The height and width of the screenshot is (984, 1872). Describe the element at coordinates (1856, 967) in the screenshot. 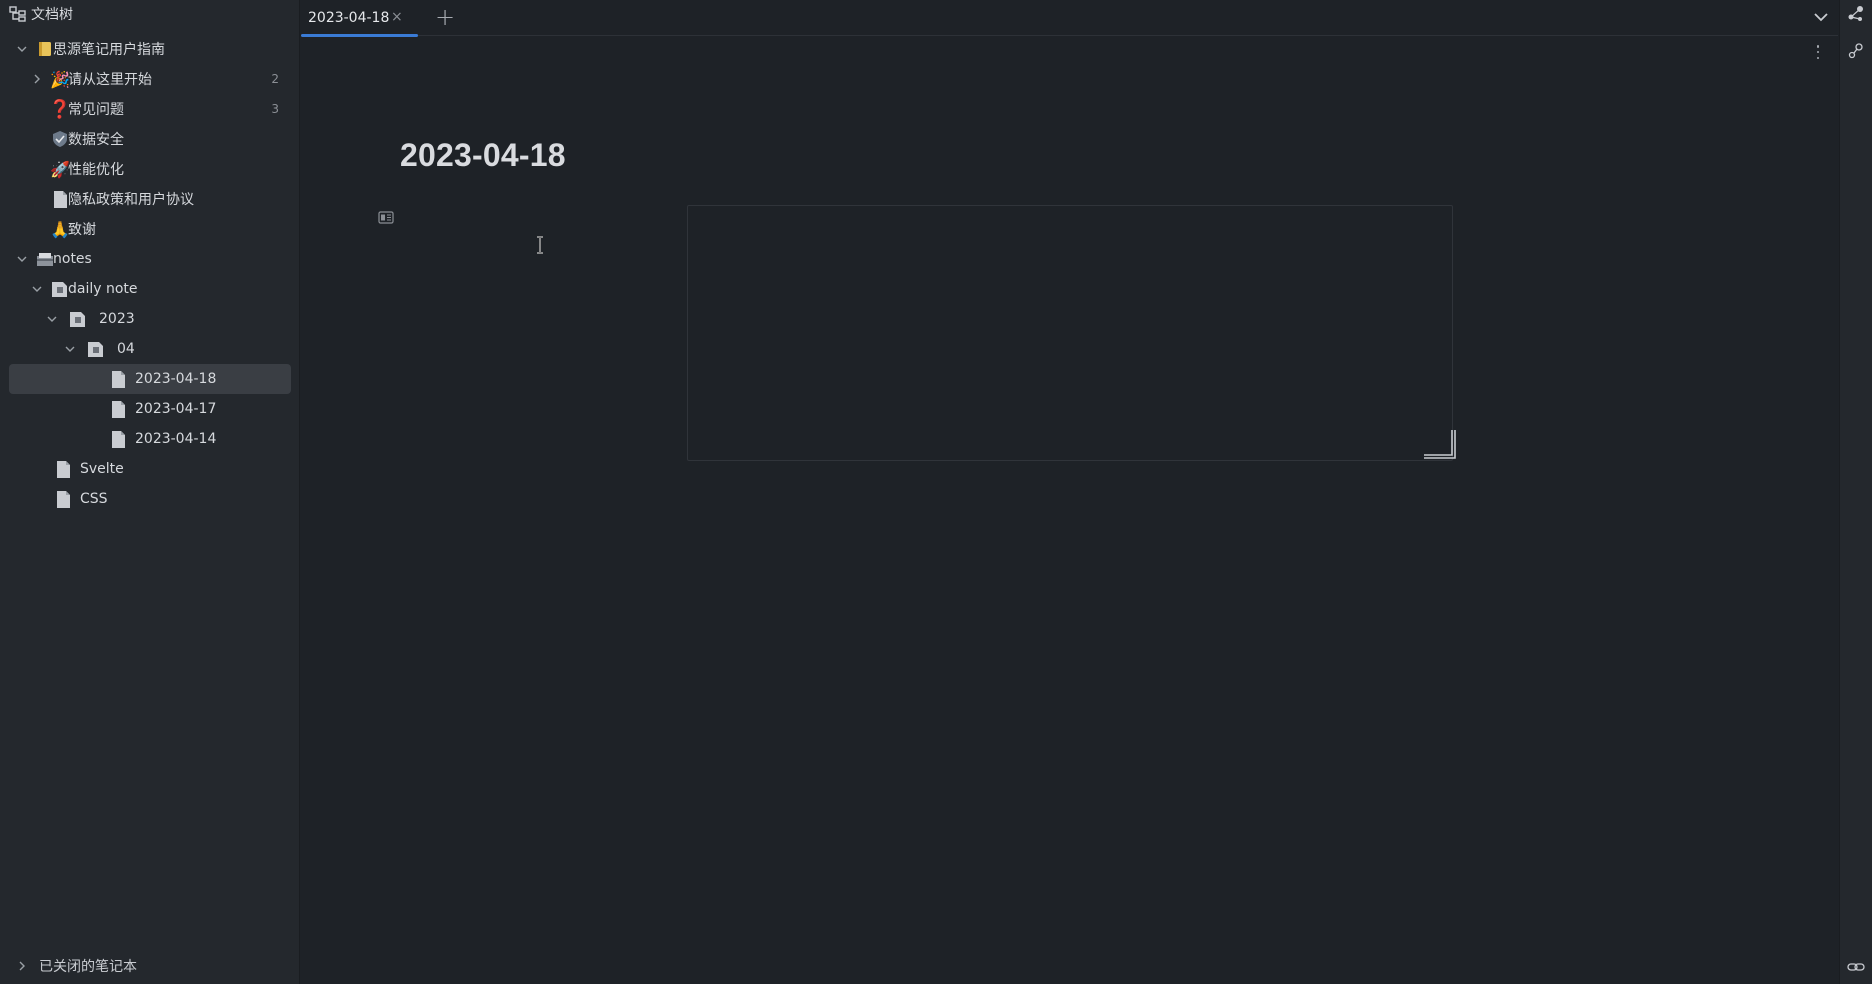

I see `link-icon` at that location.